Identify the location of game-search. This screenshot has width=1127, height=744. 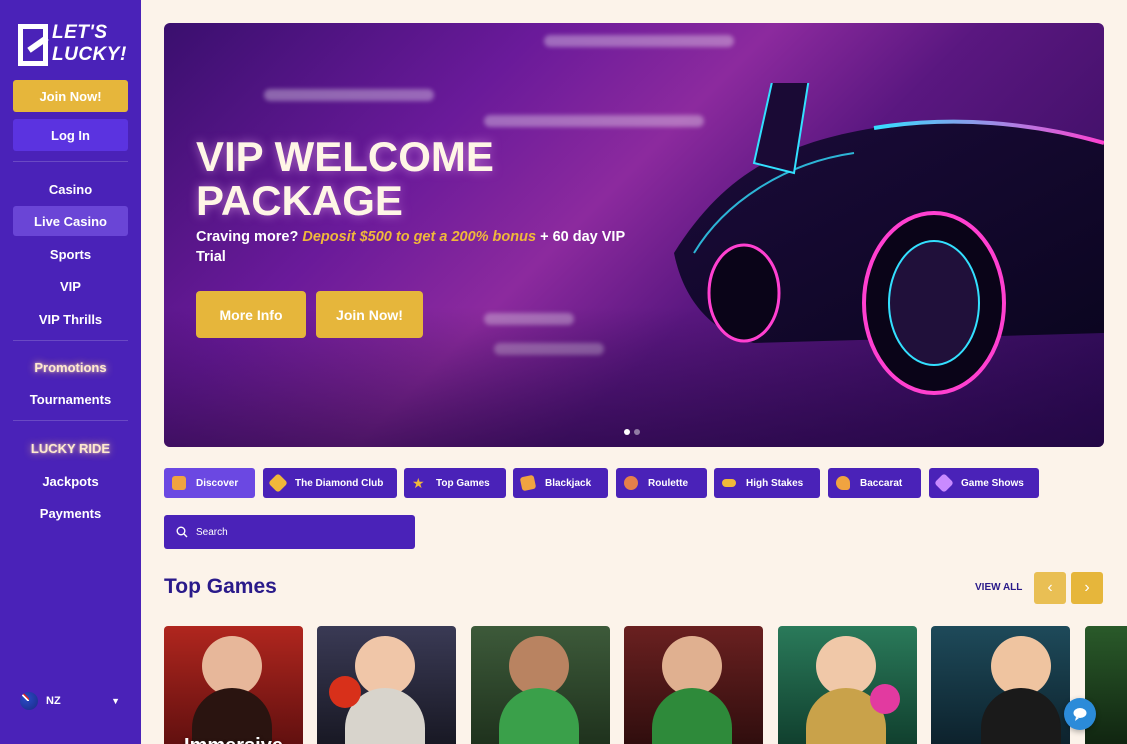
(289, 532).